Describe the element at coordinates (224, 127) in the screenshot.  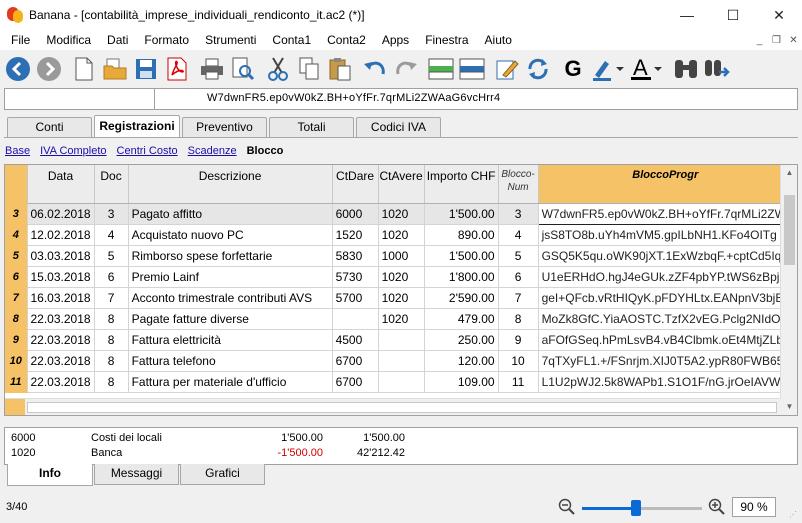
I see `tab-preventivo: Preventivo` at that location.